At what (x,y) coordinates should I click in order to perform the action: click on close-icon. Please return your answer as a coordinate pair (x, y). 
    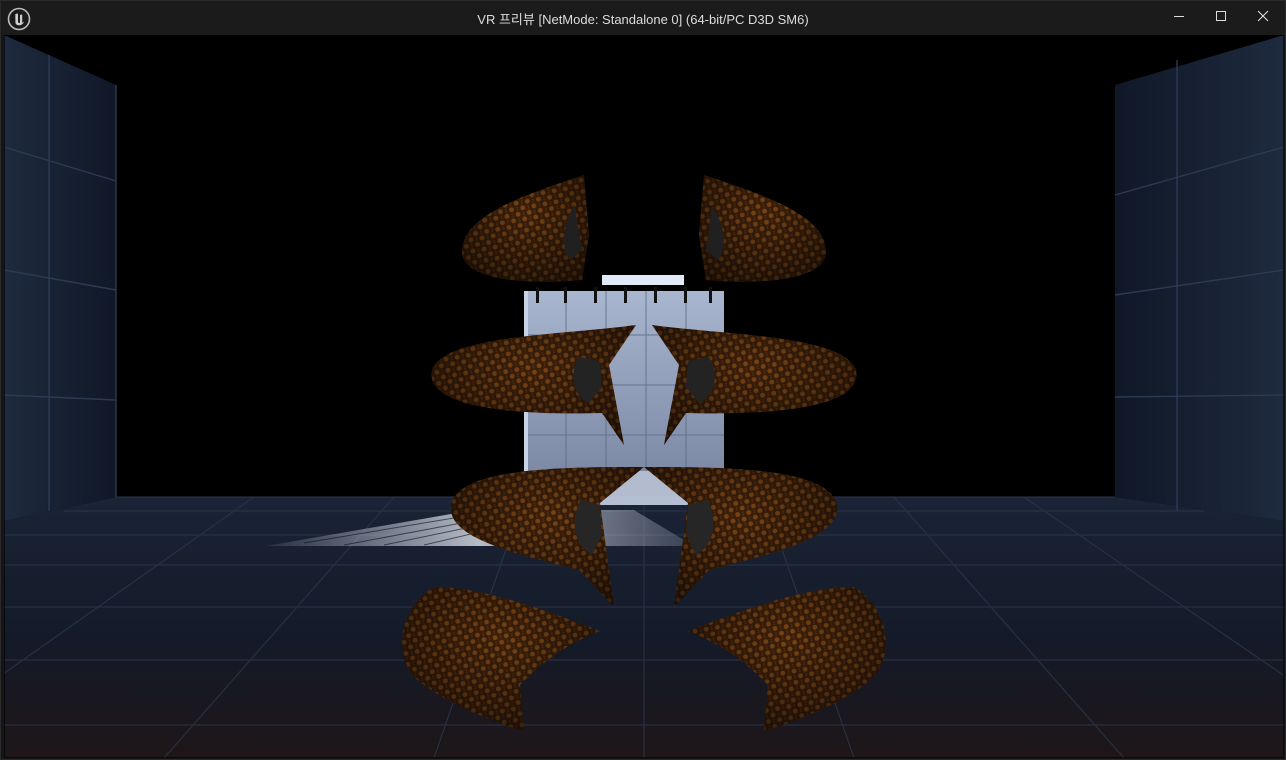
    Looking at the image, I should click on (1263, 16).